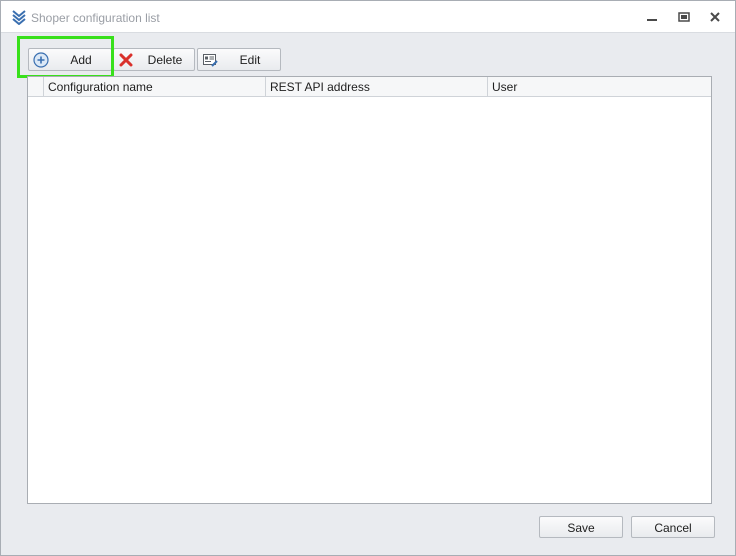  Describe the element at coordinates (95, 18) in the screenshot. I see `window-title: Shoper configuration list` at that location.